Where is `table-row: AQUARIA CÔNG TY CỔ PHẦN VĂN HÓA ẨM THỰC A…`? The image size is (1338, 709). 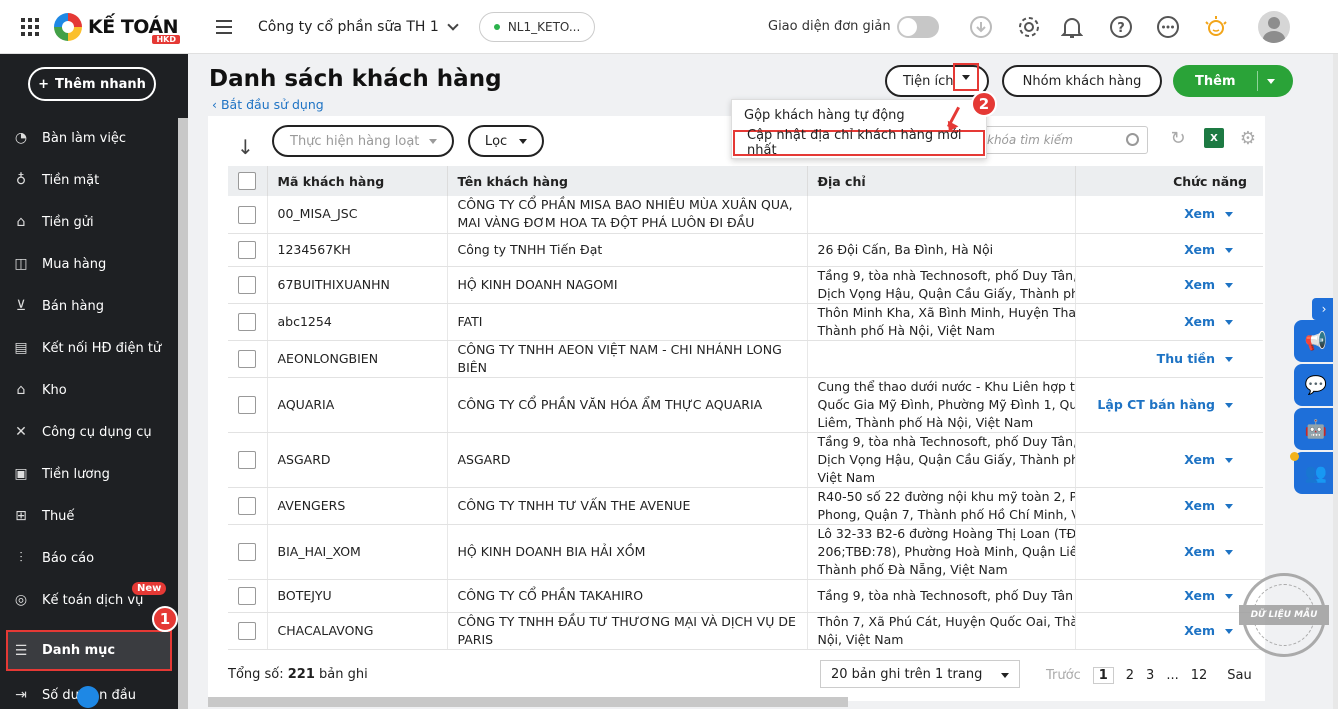 table-row: AQUARIA CÔNG TY CỔ PHẦN VĂN HÓA ẨM THỰC A… is located at coordinates (745, 405).